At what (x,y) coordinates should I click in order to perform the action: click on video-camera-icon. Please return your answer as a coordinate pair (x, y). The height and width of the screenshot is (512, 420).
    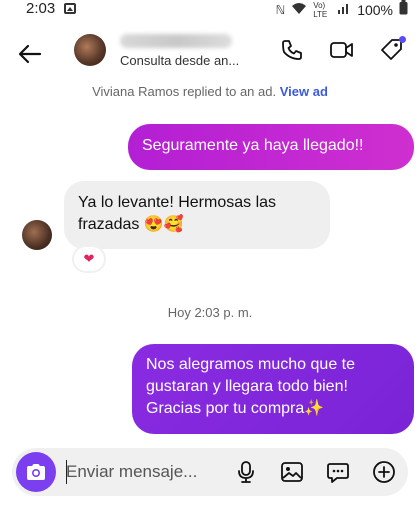
    Looking at the image, I should click on (341, 50).